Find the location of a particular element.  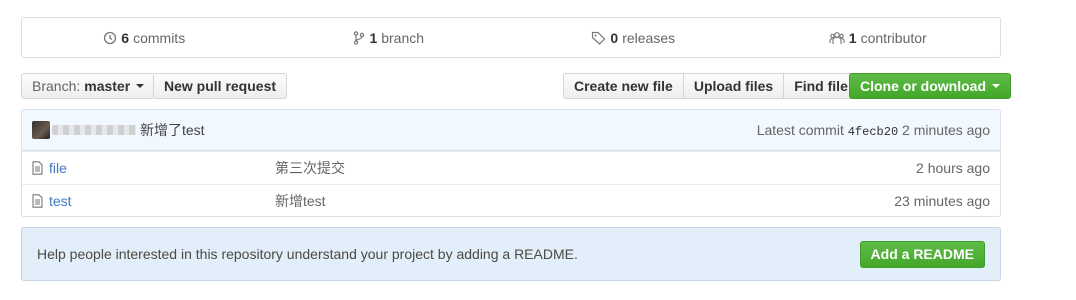

upload-files-button: Upload files is located at coordinates (733, 86).